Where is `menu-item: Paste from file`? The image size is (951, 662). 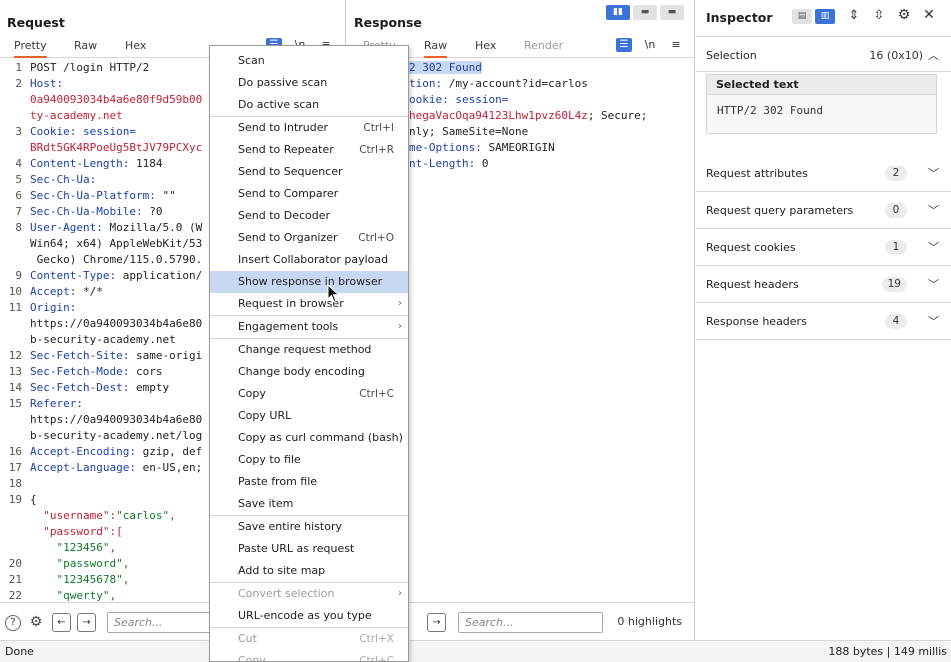
menu-item: Paste from file is located at coordinates (309, 482).